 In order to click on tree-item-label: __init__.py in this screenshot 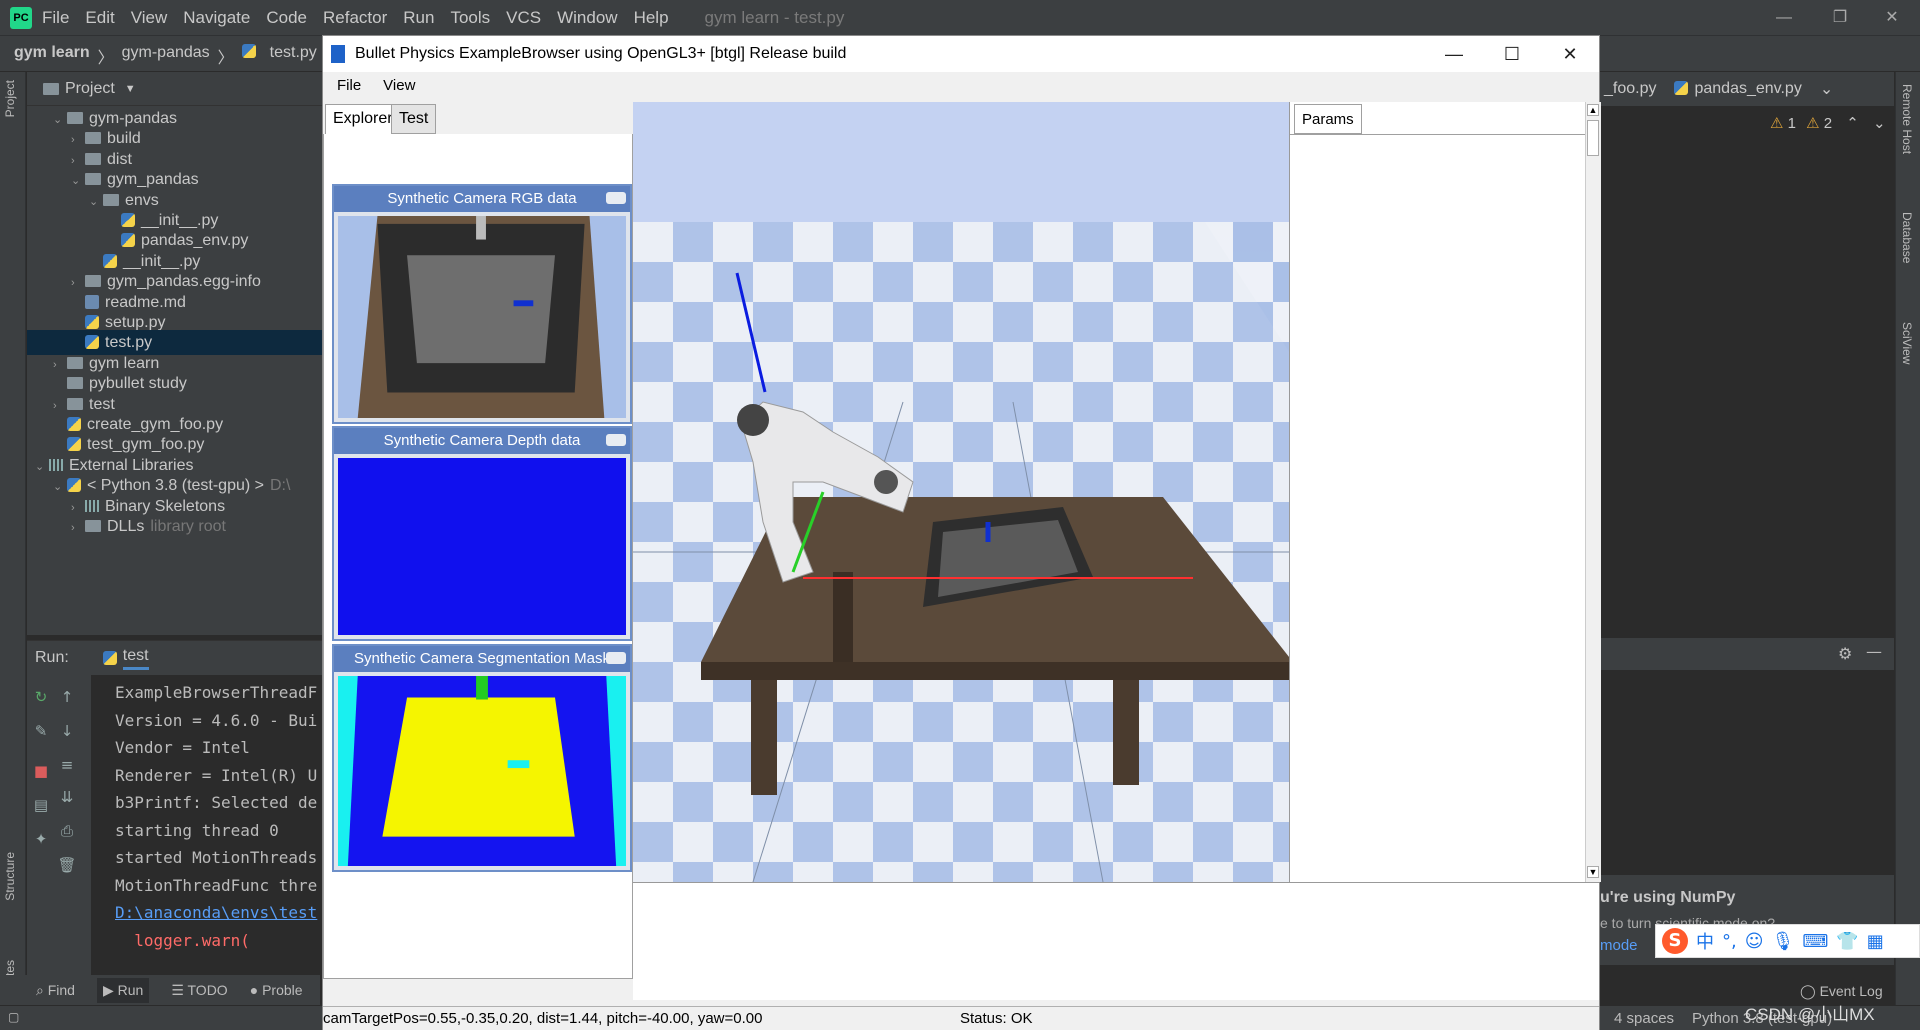, I will do `click(162, 261)`.